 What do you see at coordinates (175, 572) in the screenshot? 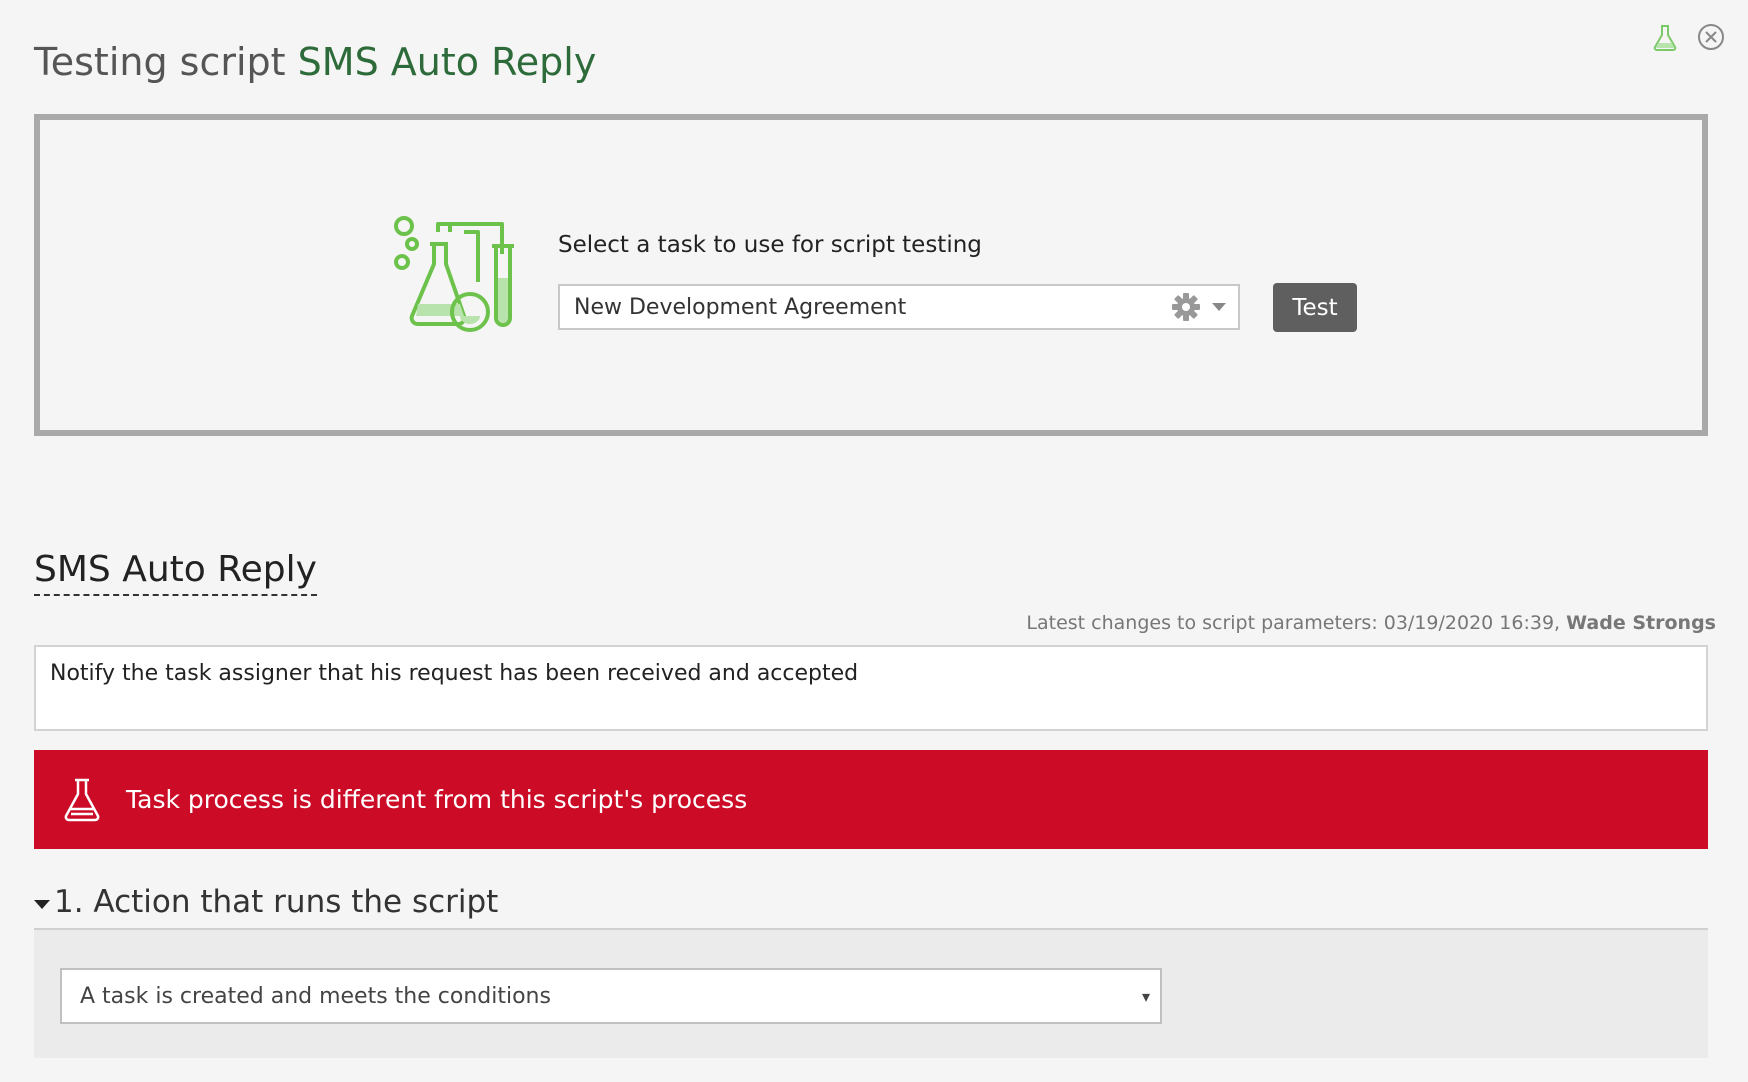
I see `script-name-heading: SMS Auto Reply` at bounding box center [175, 572].